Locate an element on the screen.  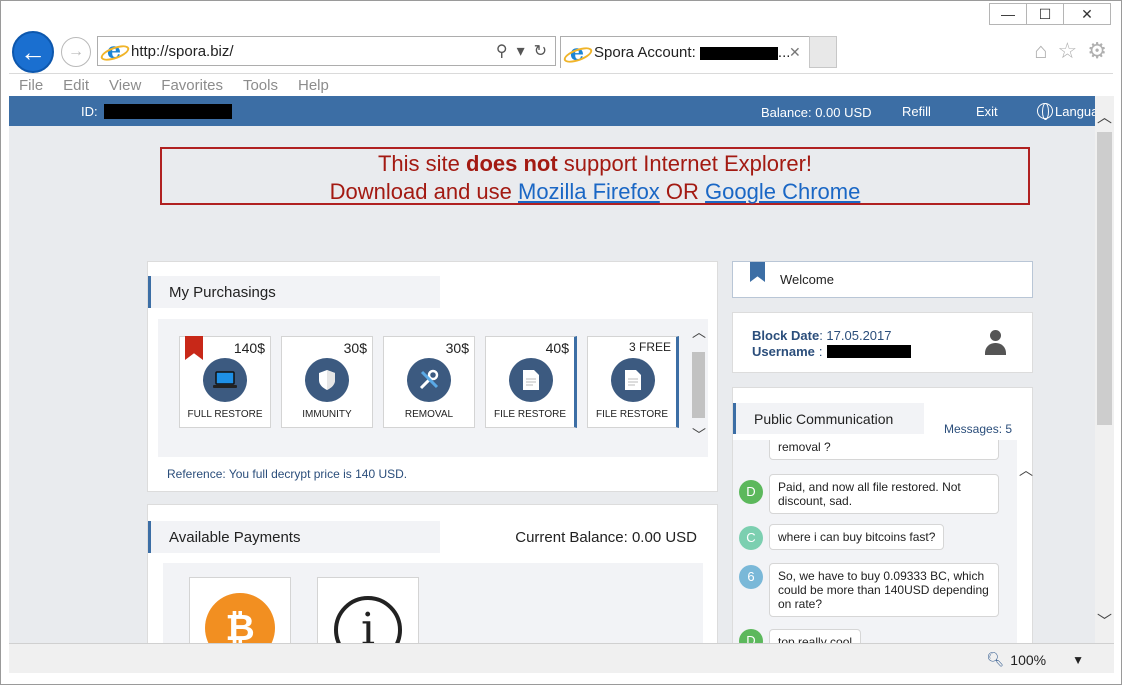
new-tab-button is located at coordinates (823, 52).